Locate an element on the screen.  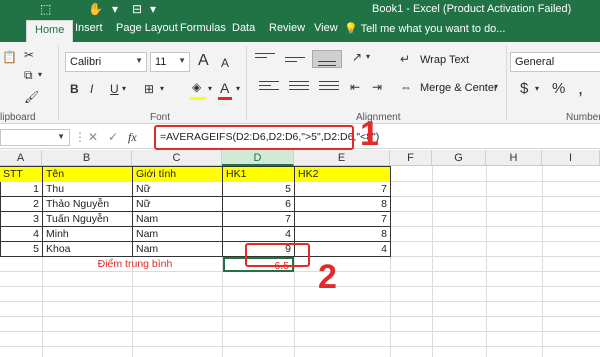
merge-center-icon: ⇔ is located at coordinates (406, 87).